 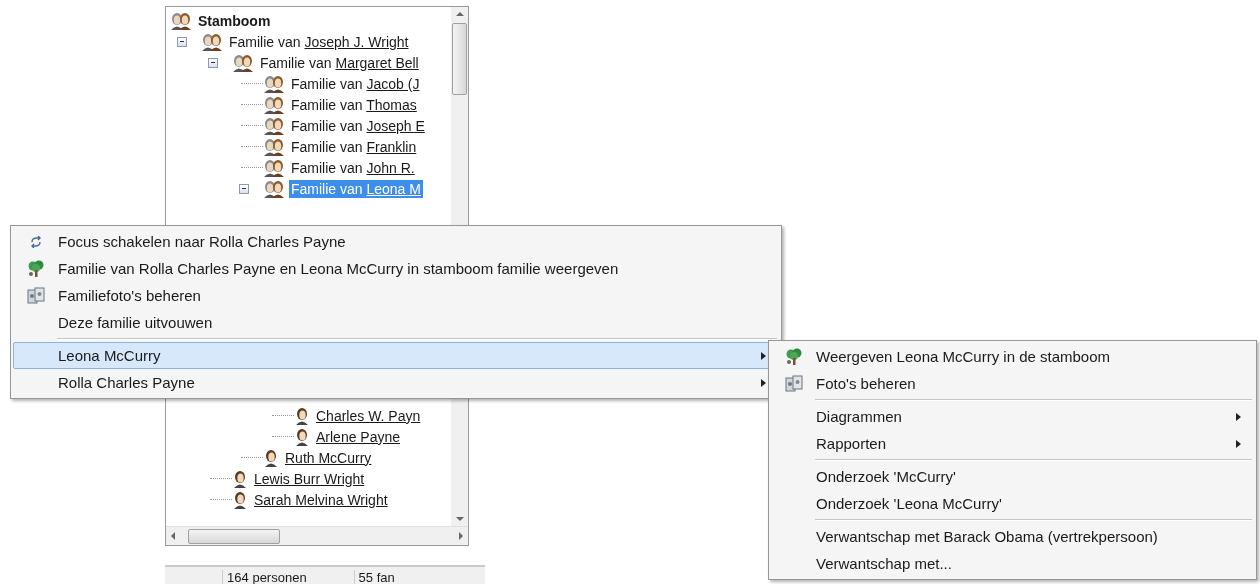 I want to click on tree-item: Sarah Melvina Wright, so click(x=321, y=499).